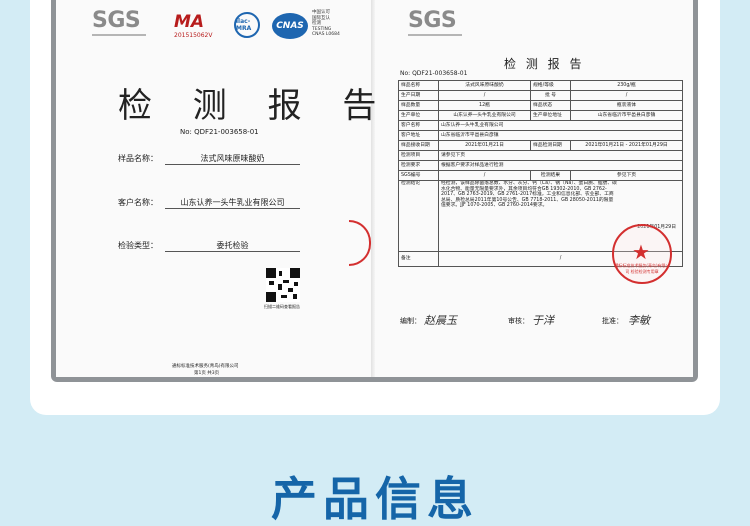 Image resolution: width=750 pixels, height=526 pixels. What do you see at coordinates (193, 35) in the screenshot?
I see `ma-code: 201515062V` at bounding box center [193, 35].